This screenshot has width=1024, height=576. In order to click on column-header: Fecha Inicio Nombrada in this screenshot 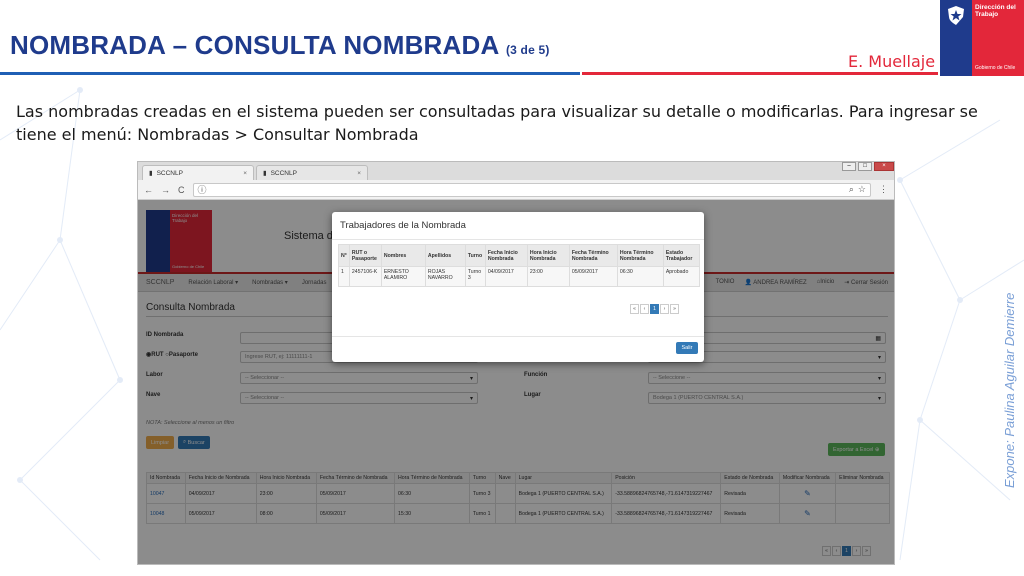, I will do `click(506, 255)`.